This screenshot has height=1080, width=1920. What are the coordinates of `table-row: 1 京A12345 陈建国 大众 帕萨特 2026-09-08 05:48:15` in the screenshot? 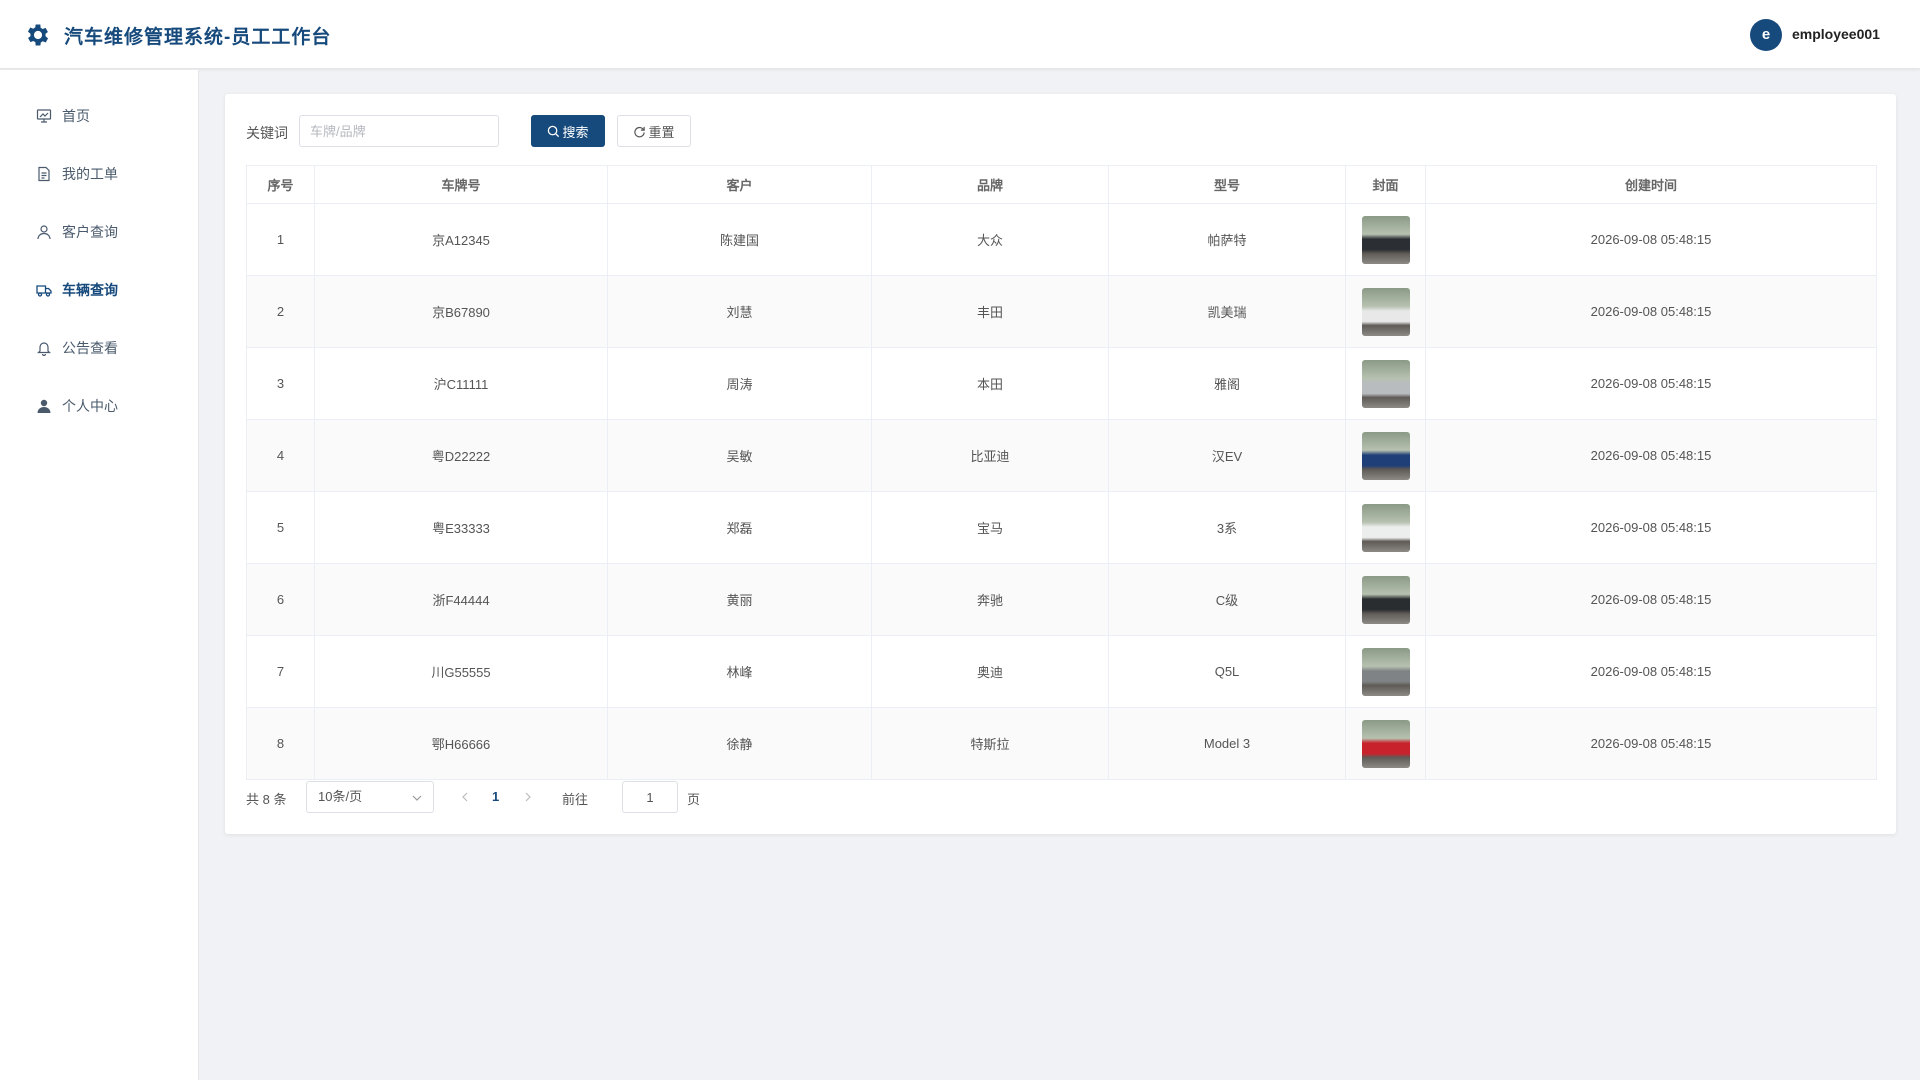 It's located at (1061, 239).